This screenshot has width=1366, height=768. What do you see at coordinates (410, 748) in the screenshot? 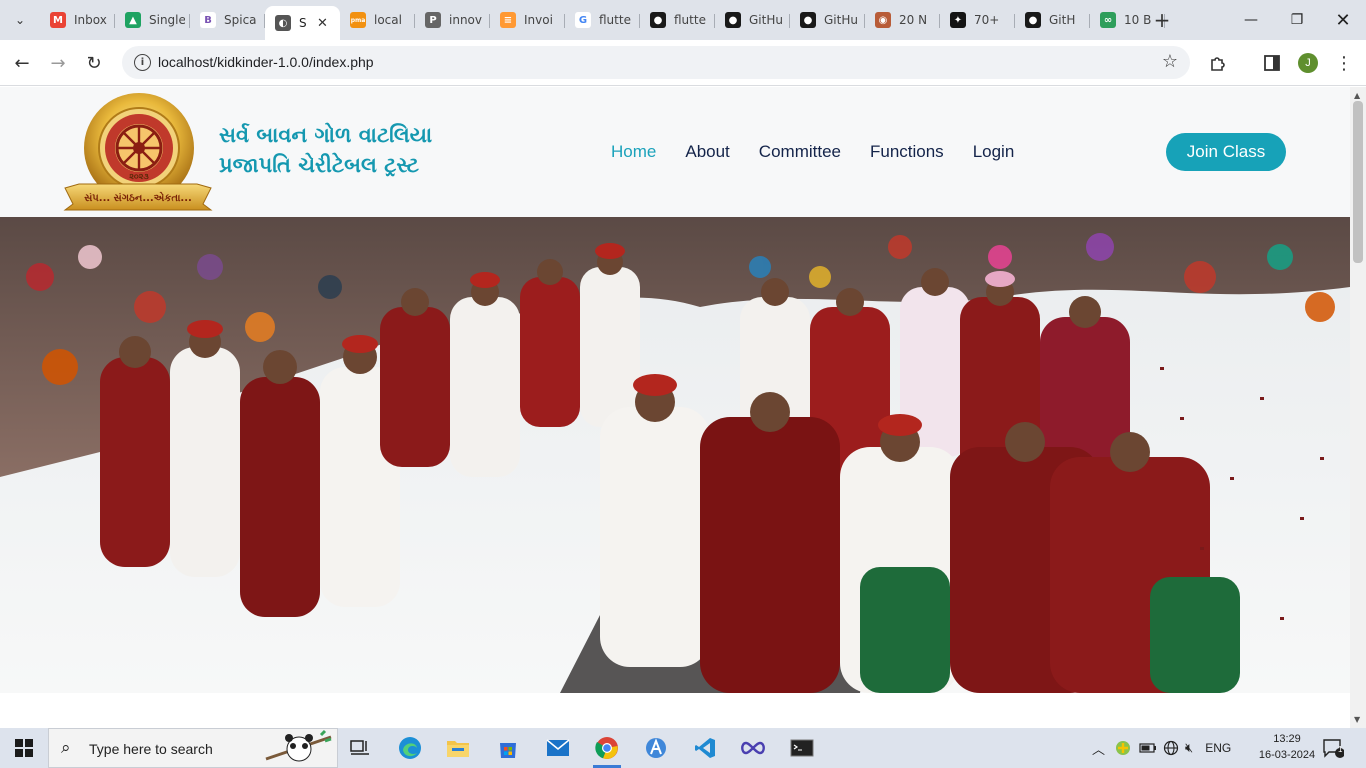
I see `edge-icon` at bounding box center [410, 748].